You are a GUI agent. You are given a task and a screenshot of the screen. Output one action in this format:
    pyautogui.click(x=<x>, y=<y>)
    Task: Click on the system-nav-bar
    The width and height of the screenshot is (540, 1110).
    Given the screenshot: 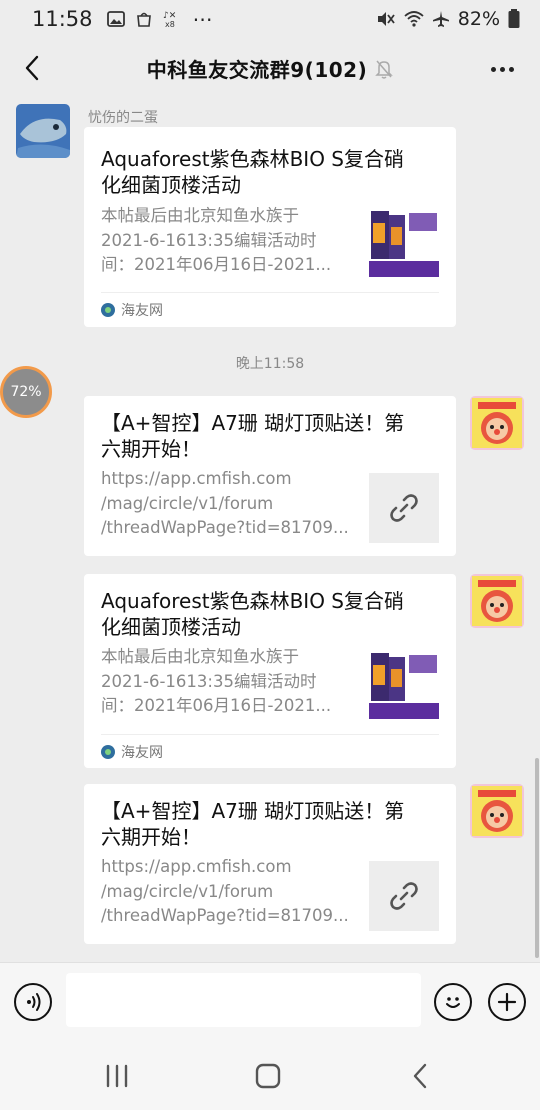 What is the action you would take?
    pyautogui.click(x=270, y=1076)
    